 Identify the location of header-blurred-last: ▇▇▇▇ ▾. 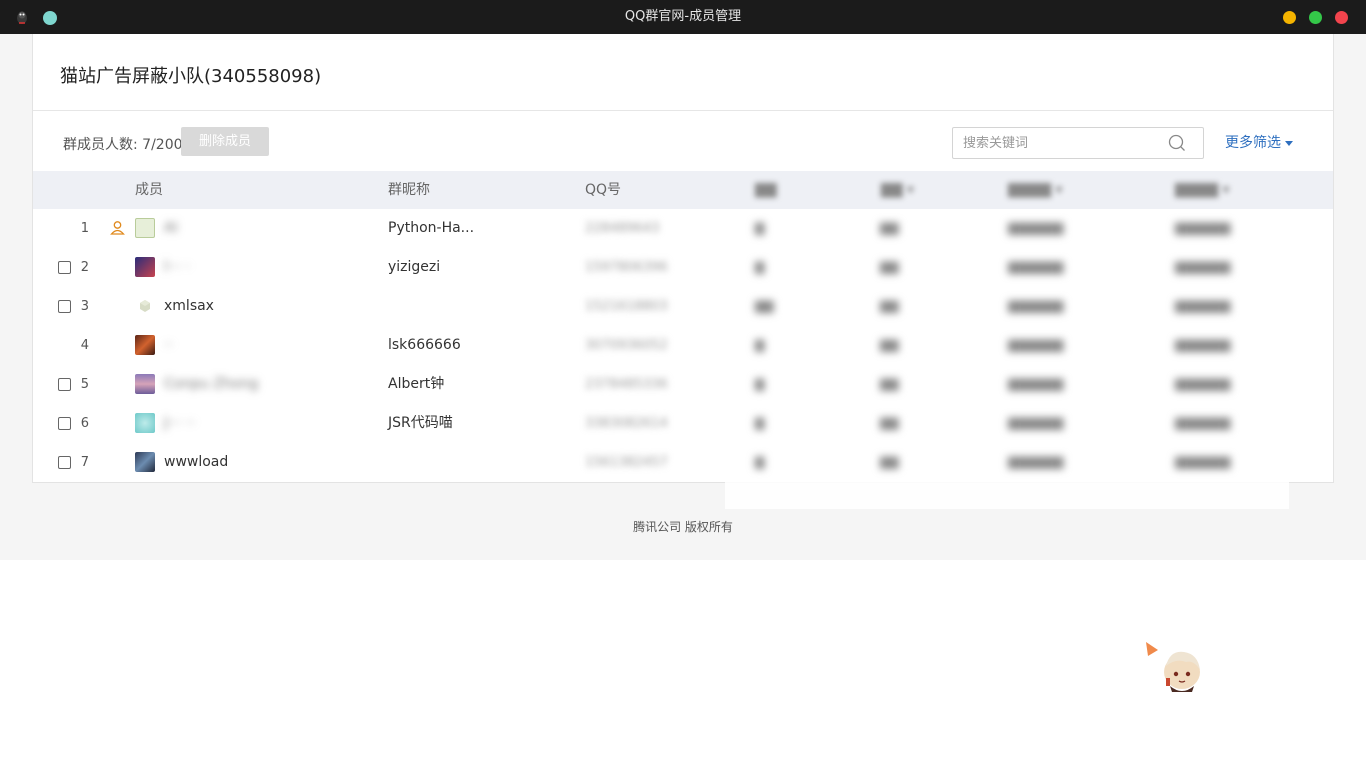
(1202, 190).